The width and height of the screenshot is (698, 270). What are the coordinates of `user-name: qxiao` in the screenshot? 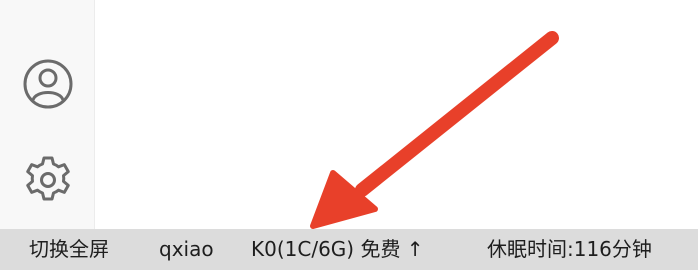 It's located at (186, 249).